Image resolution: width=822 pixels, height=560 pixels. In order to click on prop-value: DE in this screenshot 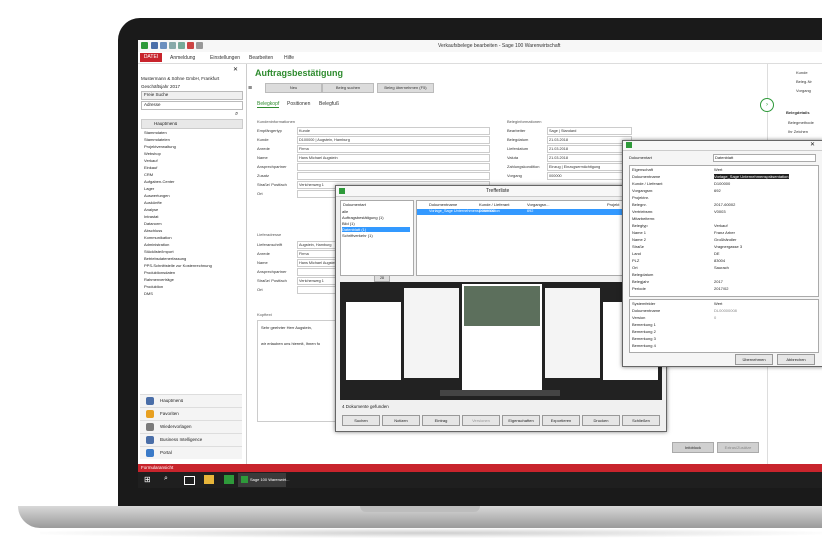, I will do `click(717, 253)`.